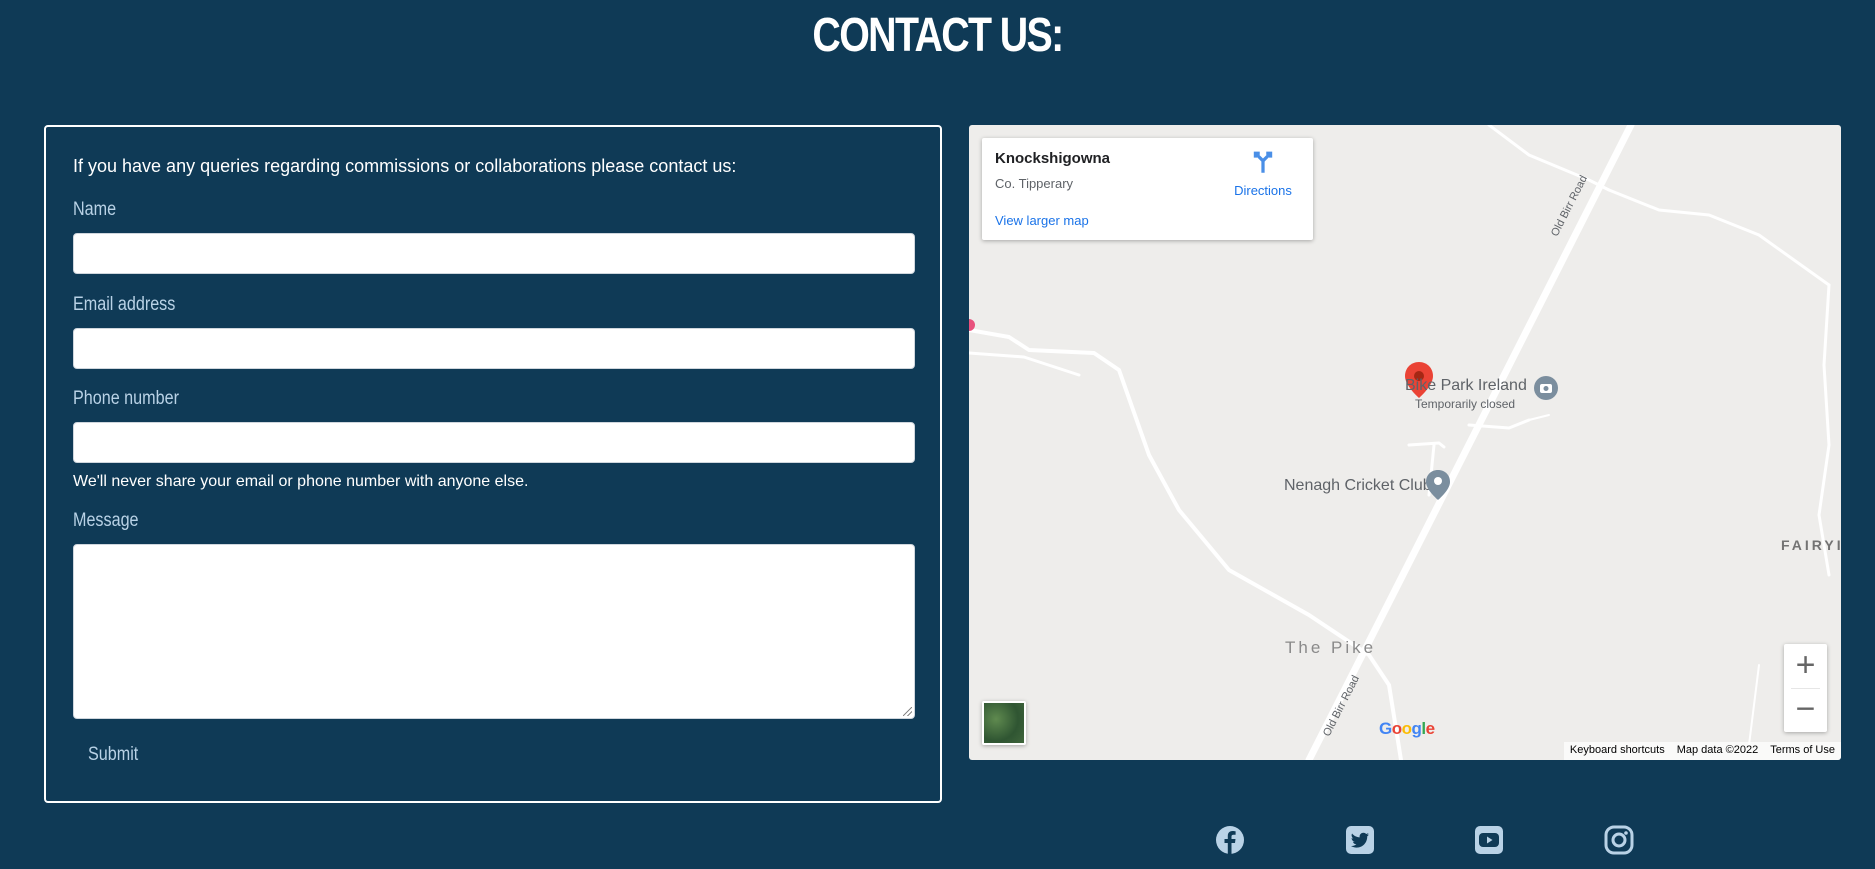 Image resolution: width=1875 pixels, height=869 pixels. What do you see at coordinates (1619, 840) in the screenshot?
I see `instagram-icon` at bounding box center [1619, 840].